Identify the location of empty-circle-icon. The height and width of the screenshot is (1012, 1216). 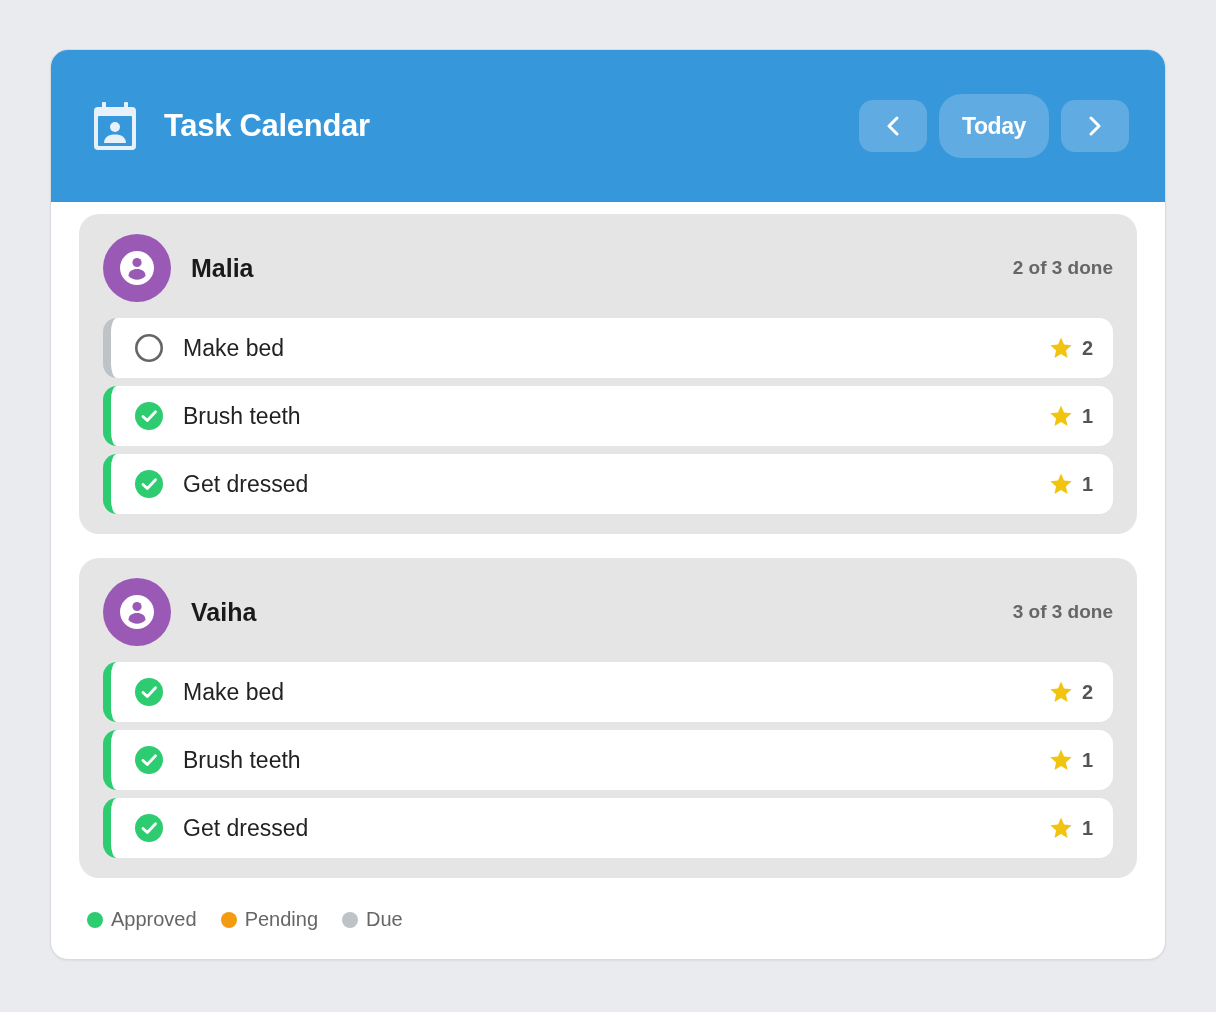
(149, 348).